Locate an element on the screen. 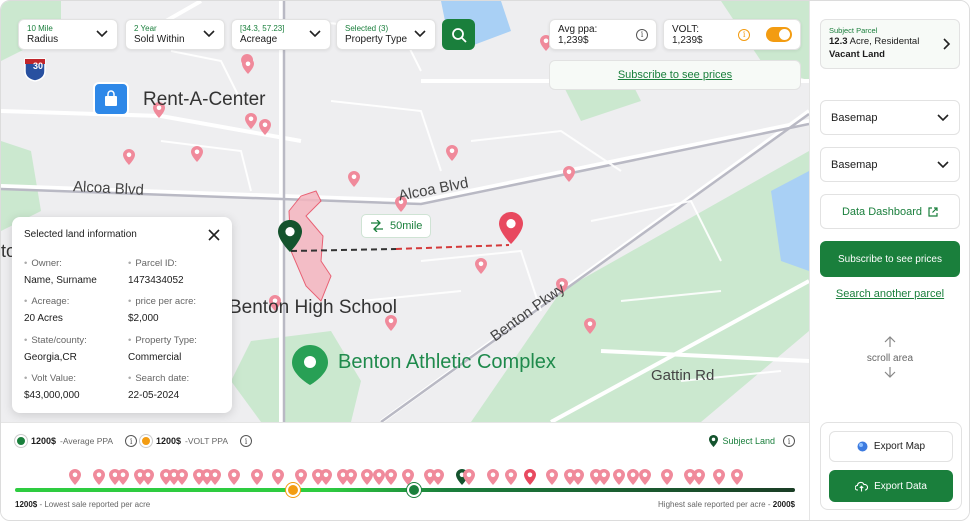 This screenshot has height=521, width=970. selected-parcel-pin is located at coordinates (511, 228).